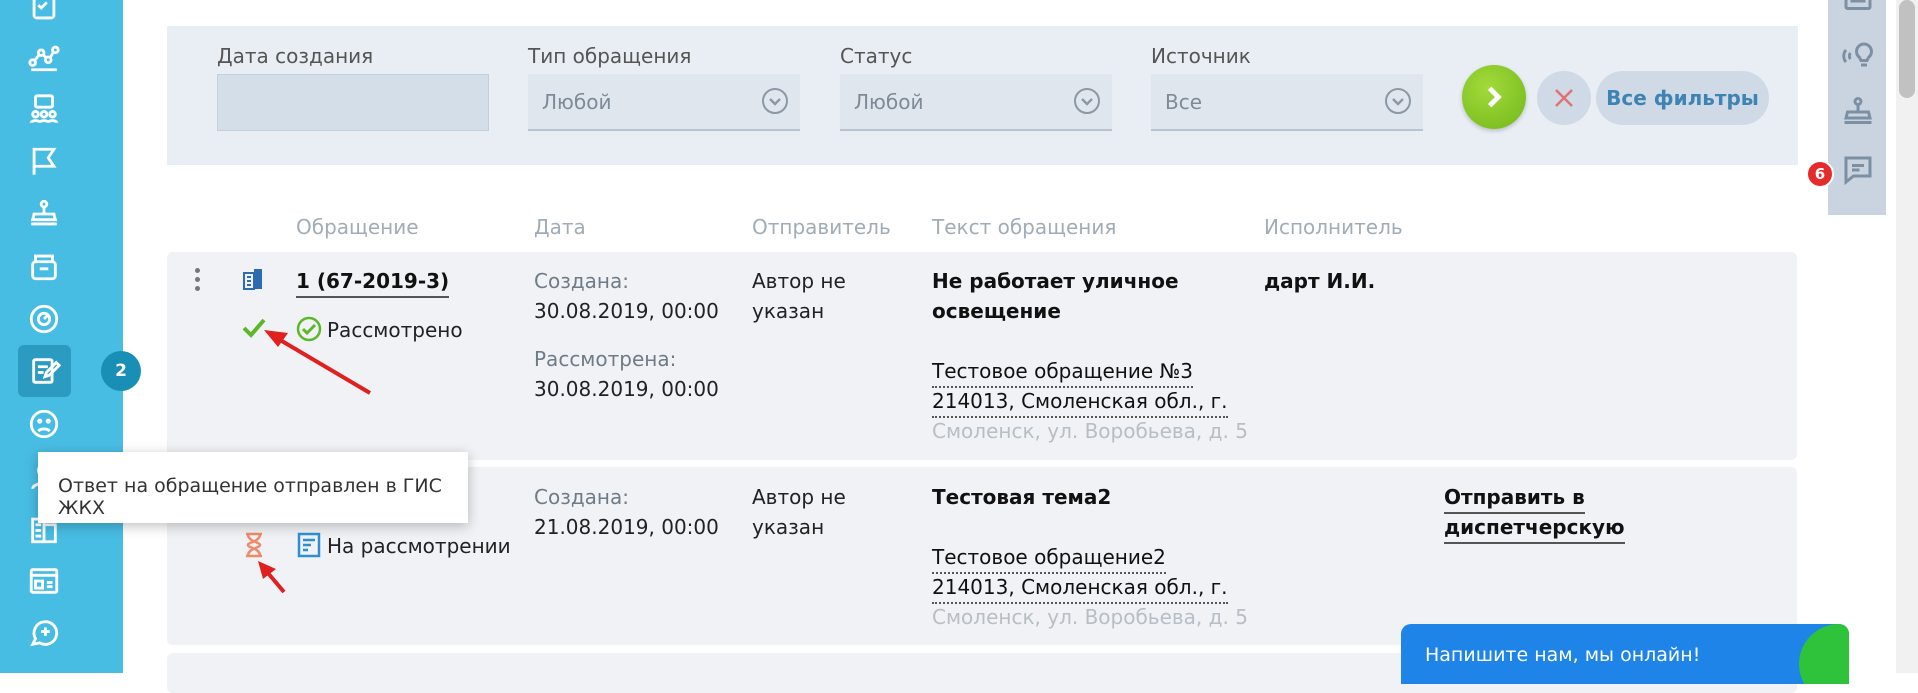 The width and height of the screenshot is (1918, 693). What do you see at coordinates (1024, 227) in the screenshot?
I see `column-header-text: Текст обращения` at bounding box center [1024, 227].